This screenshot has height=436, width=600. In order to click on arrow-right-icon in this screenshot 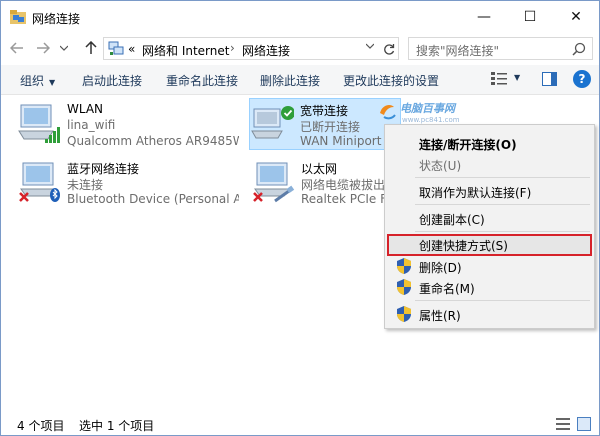, I will do `click(43, 48)`.